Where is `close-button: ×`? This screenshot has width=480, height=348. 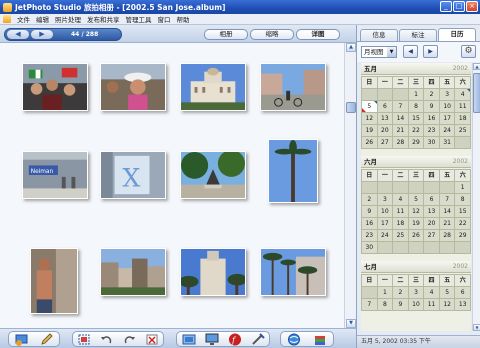
close-button: × is located at coordinates (472, 6).